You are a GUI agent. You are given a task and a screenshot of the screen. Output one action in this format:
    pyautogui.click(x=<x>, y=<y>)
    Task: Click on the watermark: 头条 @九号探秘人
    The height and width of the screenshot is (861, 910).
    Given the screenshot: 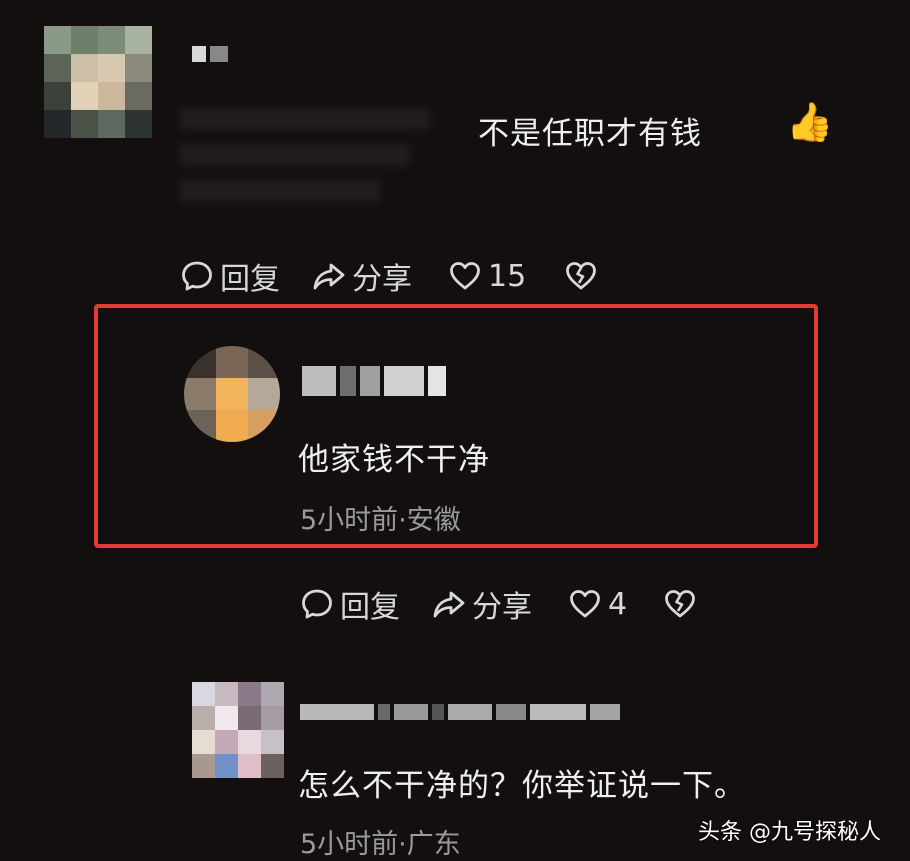 What is the action you would take?
    pyautogui.click(x=789, y=832)
    